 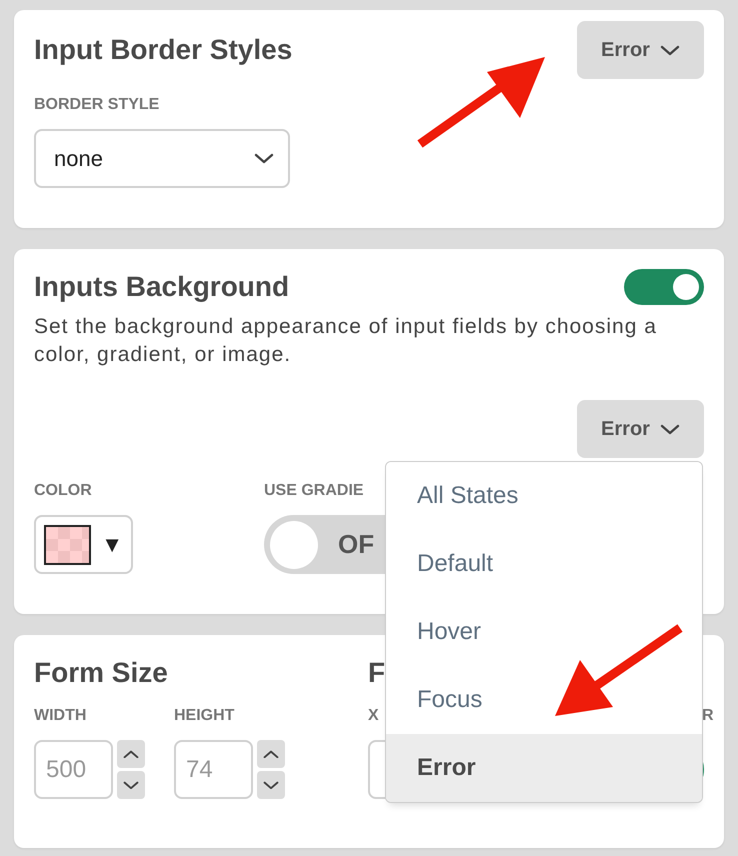 I want to click on field-label: COLOR, so click(x=63, y=491).